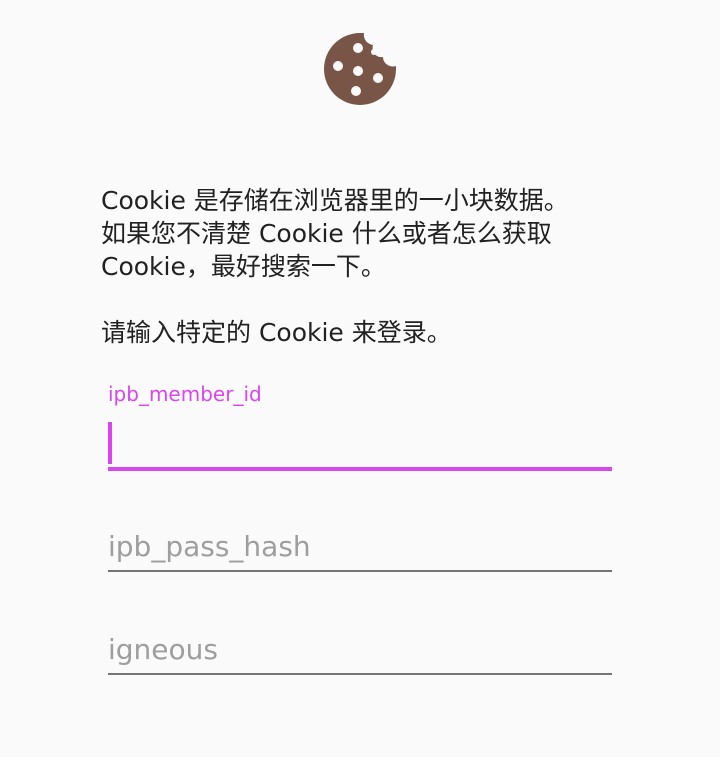 Image resolution: width=720 pixels, height=757 pixels. I want to click on intro-line-3: Cookie，最好搜索一下。, so click(243, 266).